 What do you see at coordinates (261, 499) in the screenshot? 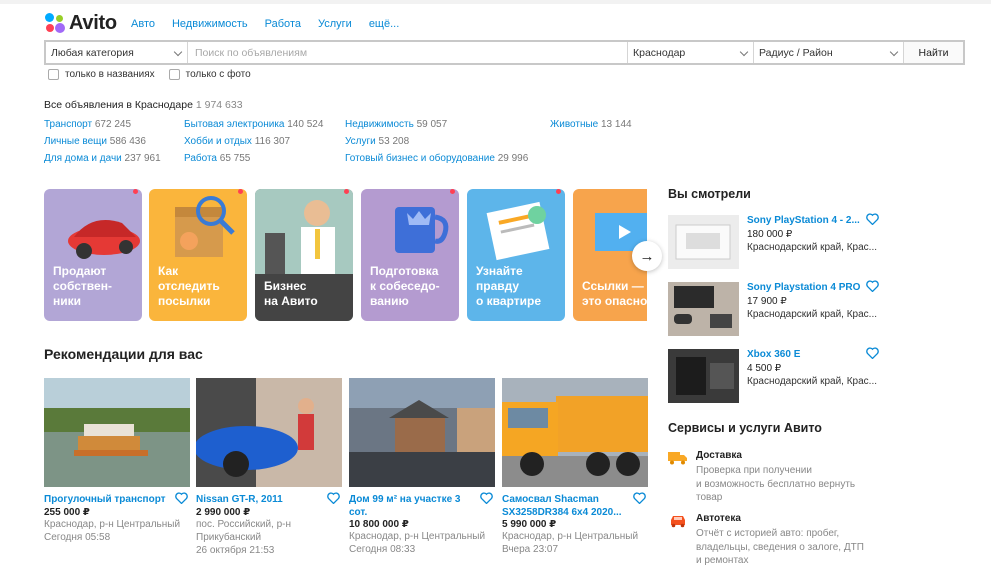
I see `listing-title: Nissan GT-R, 2011` at bounding box center [261, 499].